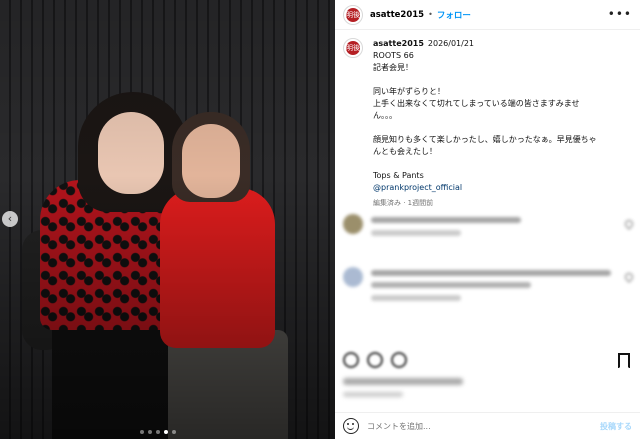 The width and height of the screenshot is (640, 439). I want to click on caption-line: ROOTS 66, so click(393, 55).